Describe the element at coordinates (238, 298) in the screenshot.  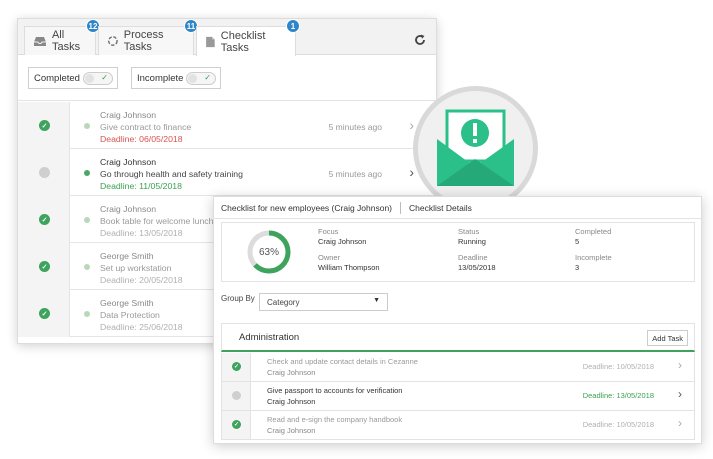
I see `group-by-label: Group By` at that location.